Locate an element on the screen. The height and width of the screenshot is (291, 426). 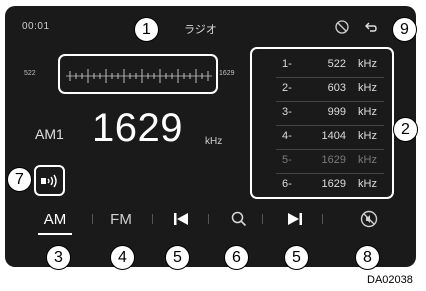
seek-back-icon is located at coordinates (181, 219).